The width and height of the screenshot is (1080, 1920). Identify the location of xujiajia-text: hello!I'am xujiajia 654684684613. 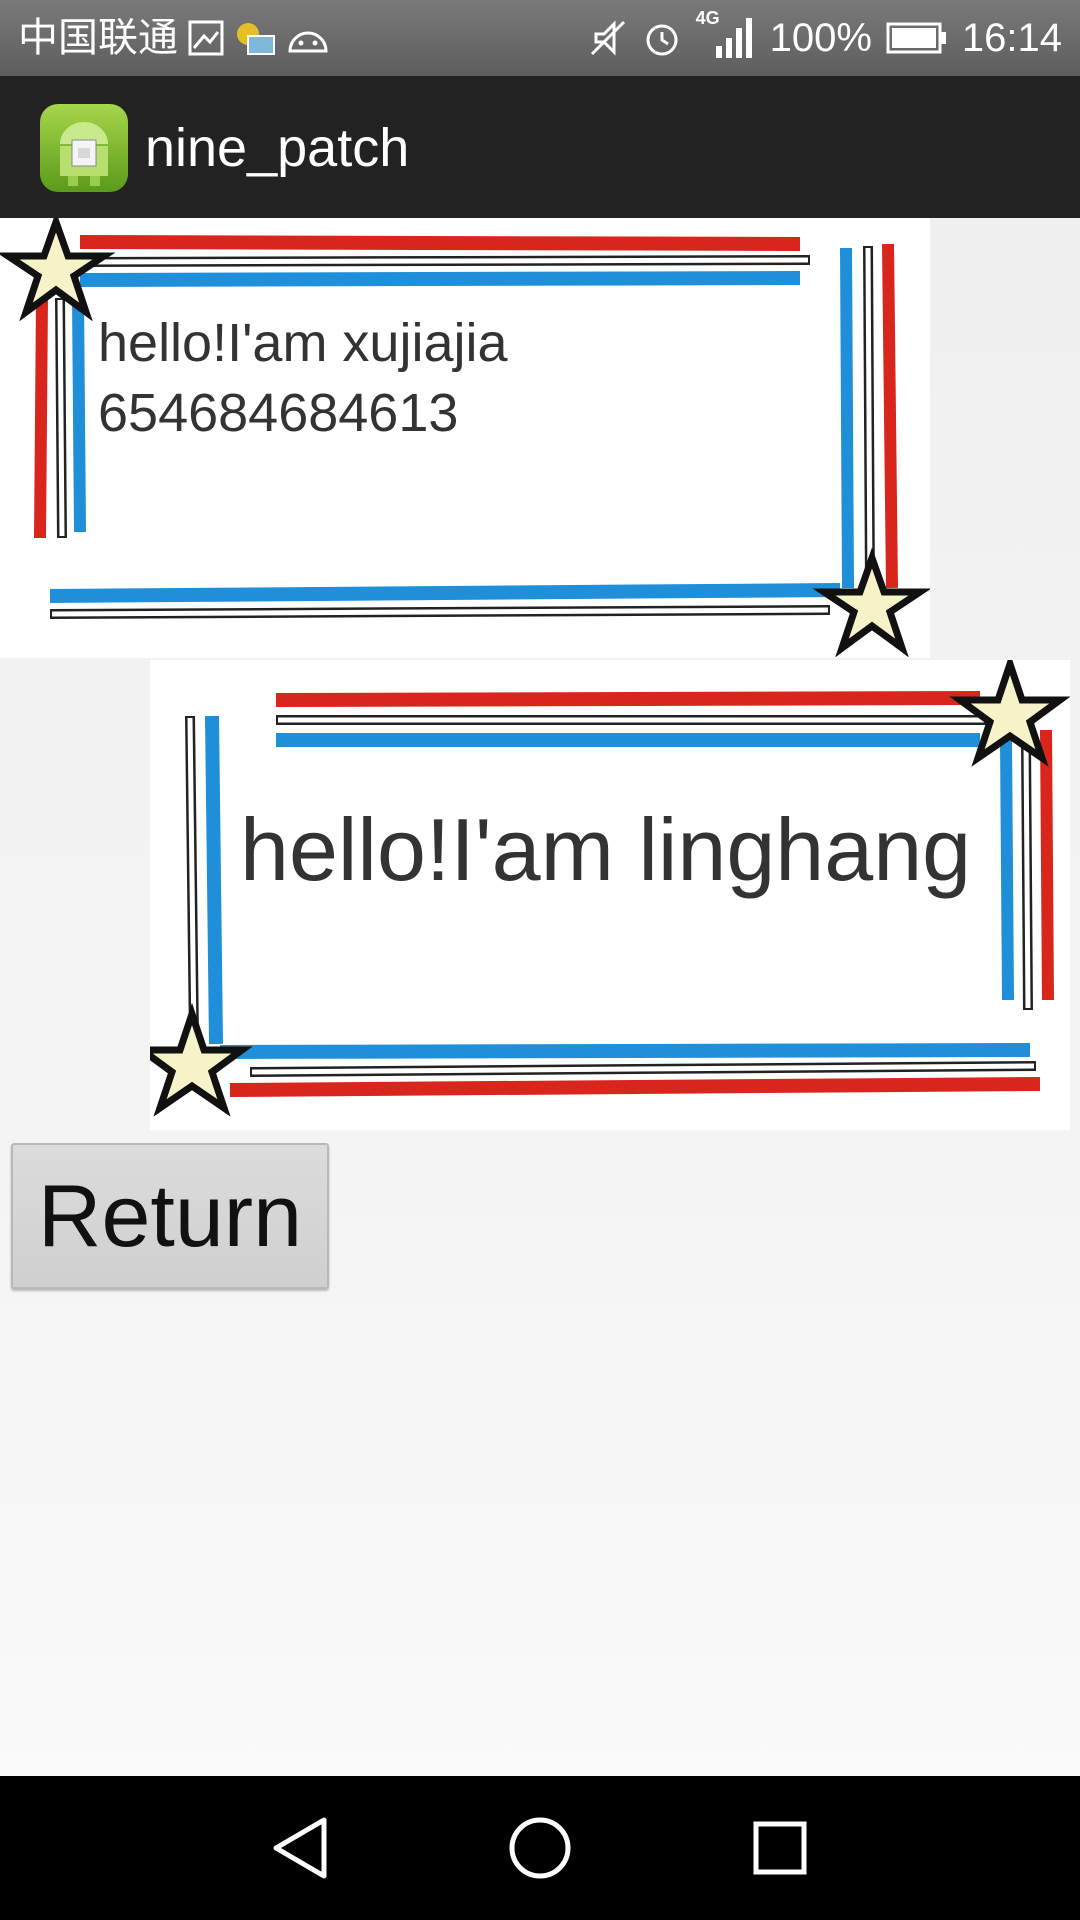
(303, 378).